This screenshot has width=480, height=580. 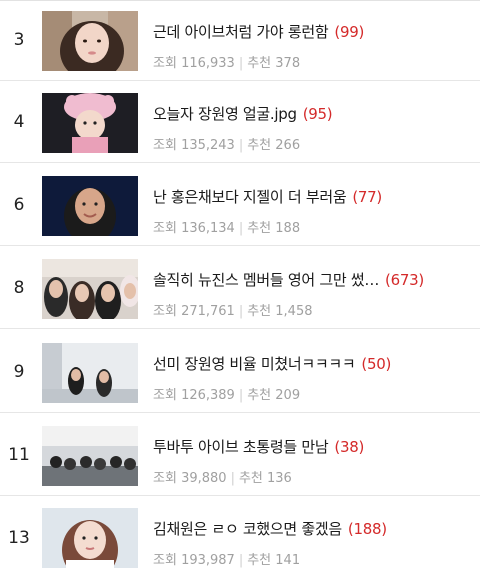 What do you see at coordinates (225, 114) in the screenshot?
I see `post-title: 오늘자 장원영 얼굴.jpg` at bounding box center [225, 114].